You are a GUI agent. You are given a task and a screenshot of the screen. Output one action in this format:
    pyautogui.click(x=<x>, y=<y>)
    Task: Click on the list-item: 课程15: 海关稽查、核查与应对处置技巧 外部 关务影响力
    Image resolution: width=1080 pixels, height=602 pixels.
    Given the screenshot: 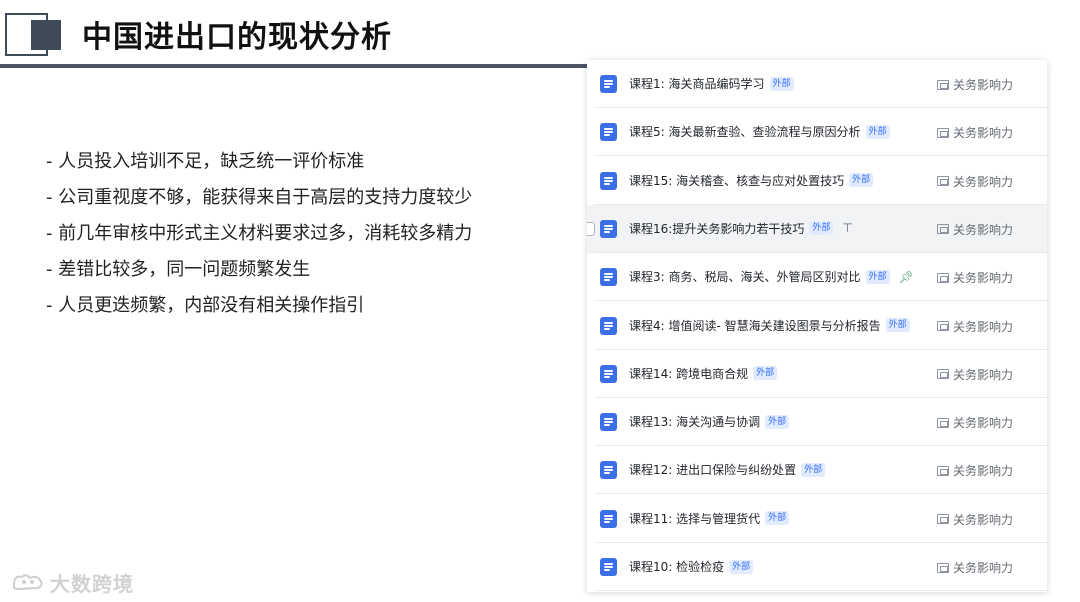 What is the action you would take?
    pyautogui.click(x=817, y=181)
    